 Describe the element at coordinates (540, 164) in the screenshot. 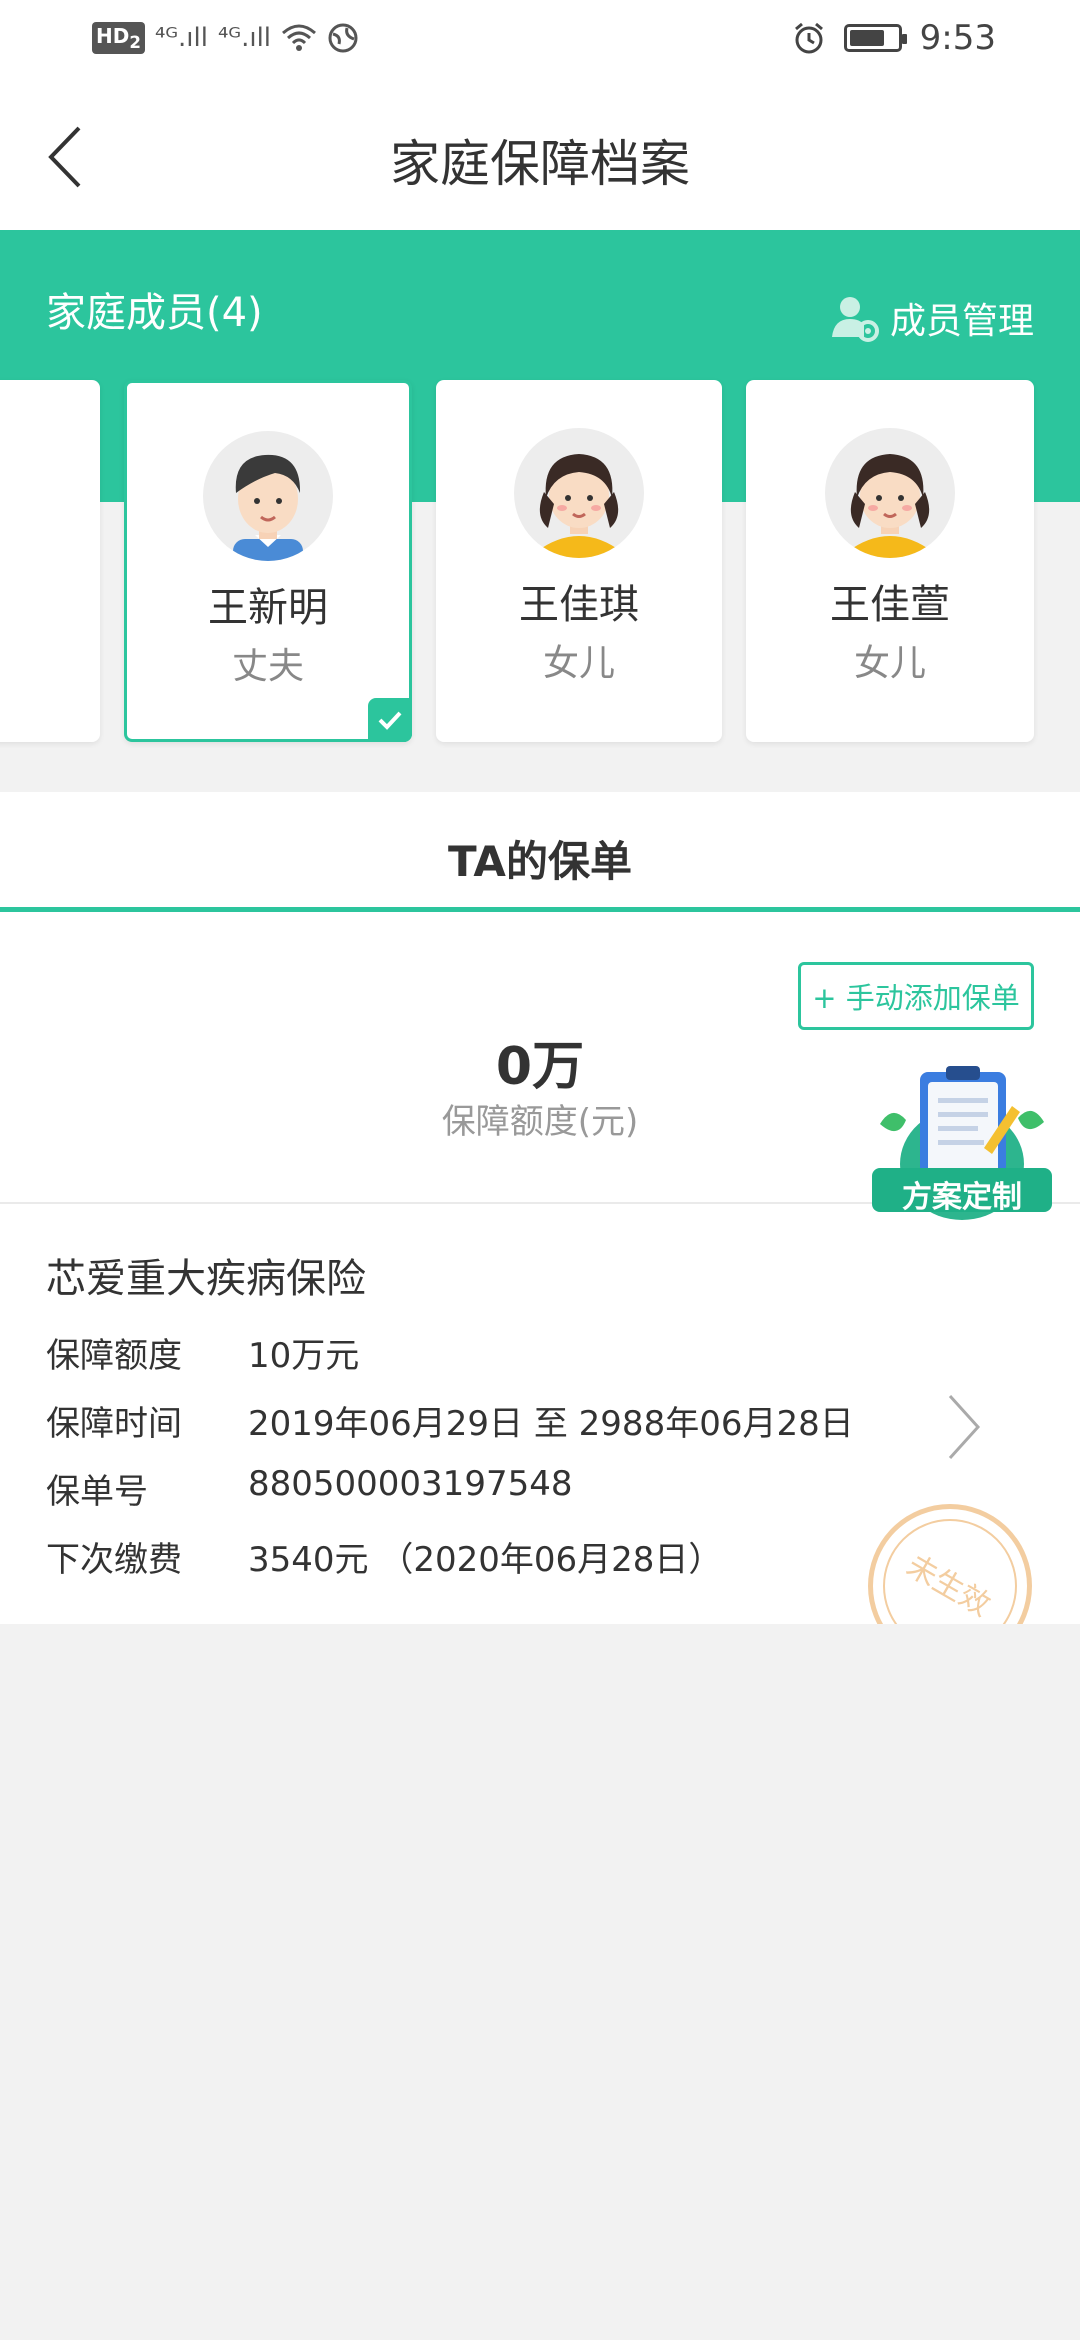

I see `page-title: 家庭保障档案` at that location.